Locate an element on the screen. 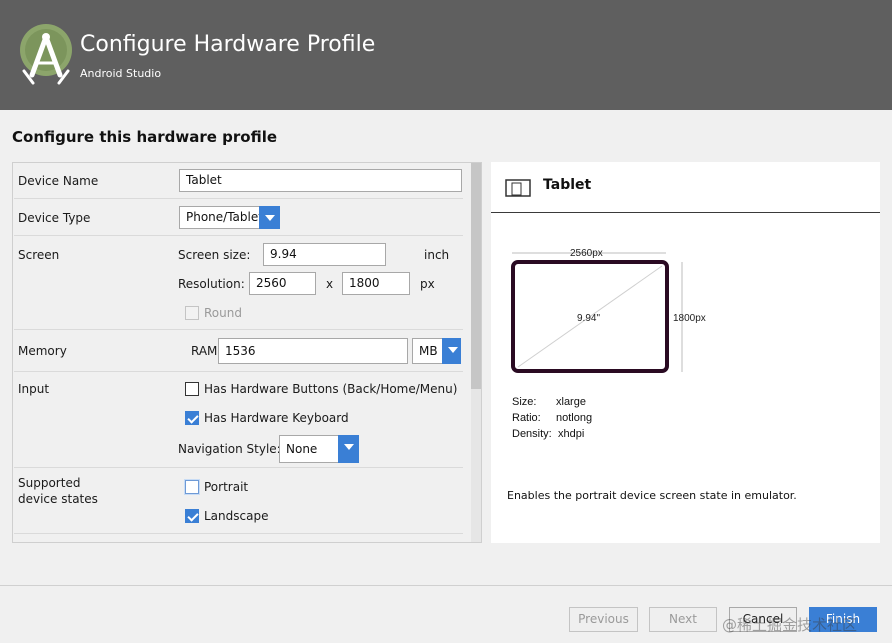 The height and width of the screenshot is (643, 892). resolution-label: Resolution: is located at coordinates (211, 284).